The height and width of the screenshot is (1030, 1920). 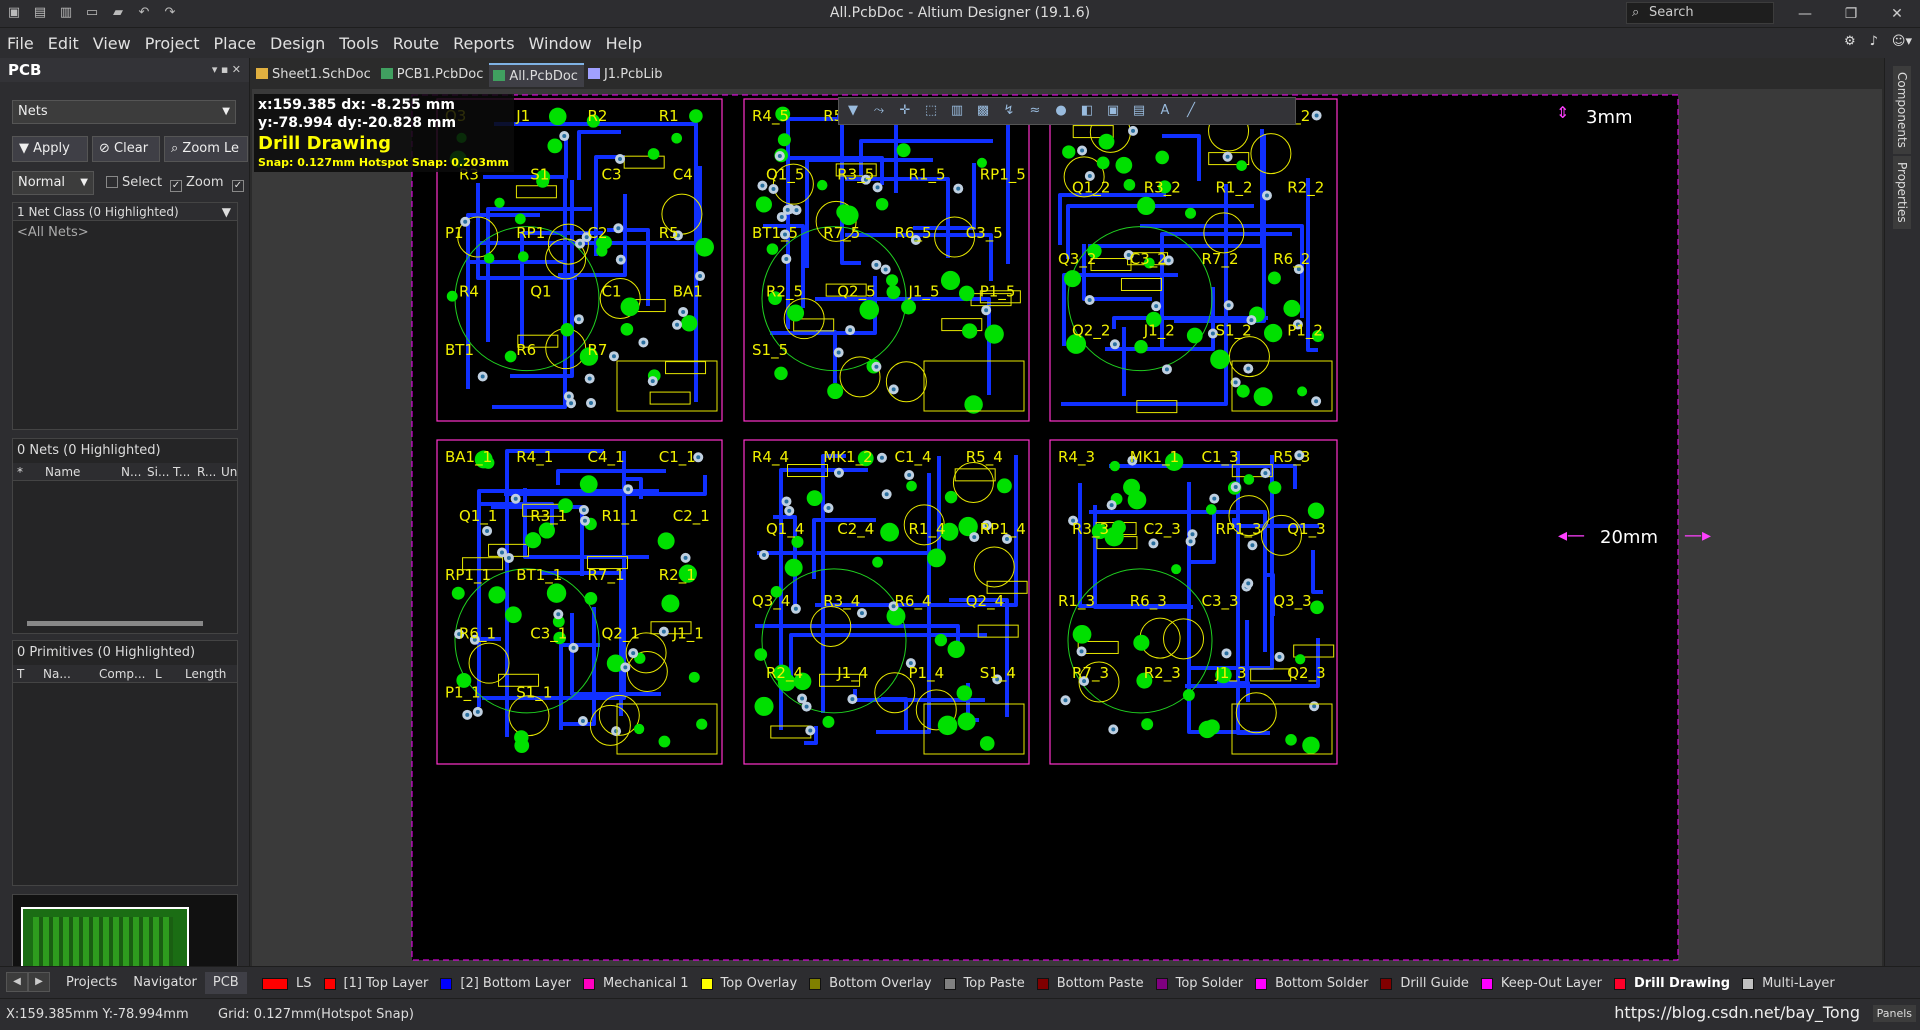 What do you see at coordinates (1700, 13) in the screenshot?
I see `search-box: ⌕ Search` at bounding box center [1700, 13].